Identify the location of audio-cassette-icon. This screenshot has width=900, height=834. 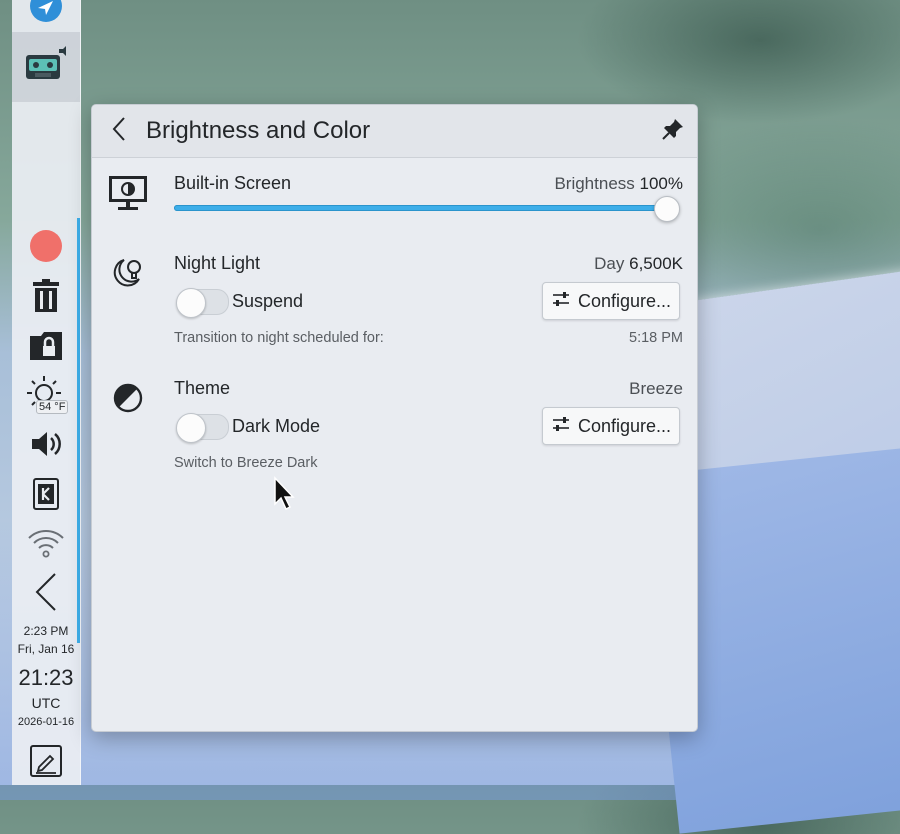
(46, 67).